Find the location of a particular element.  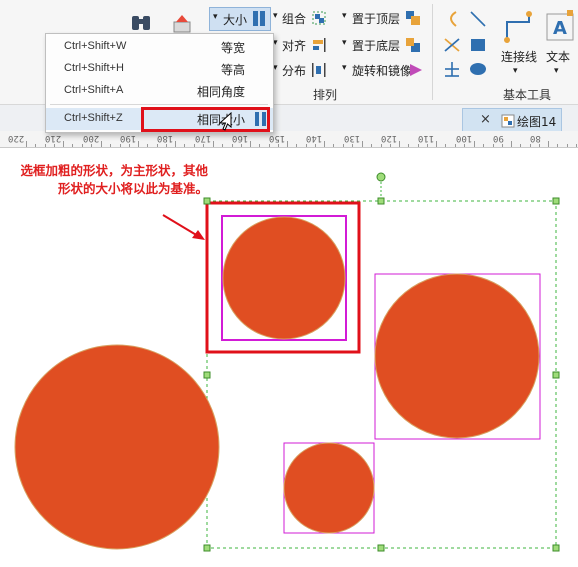

ruler-tick-label: 190 is located at coordinates (128, 138).